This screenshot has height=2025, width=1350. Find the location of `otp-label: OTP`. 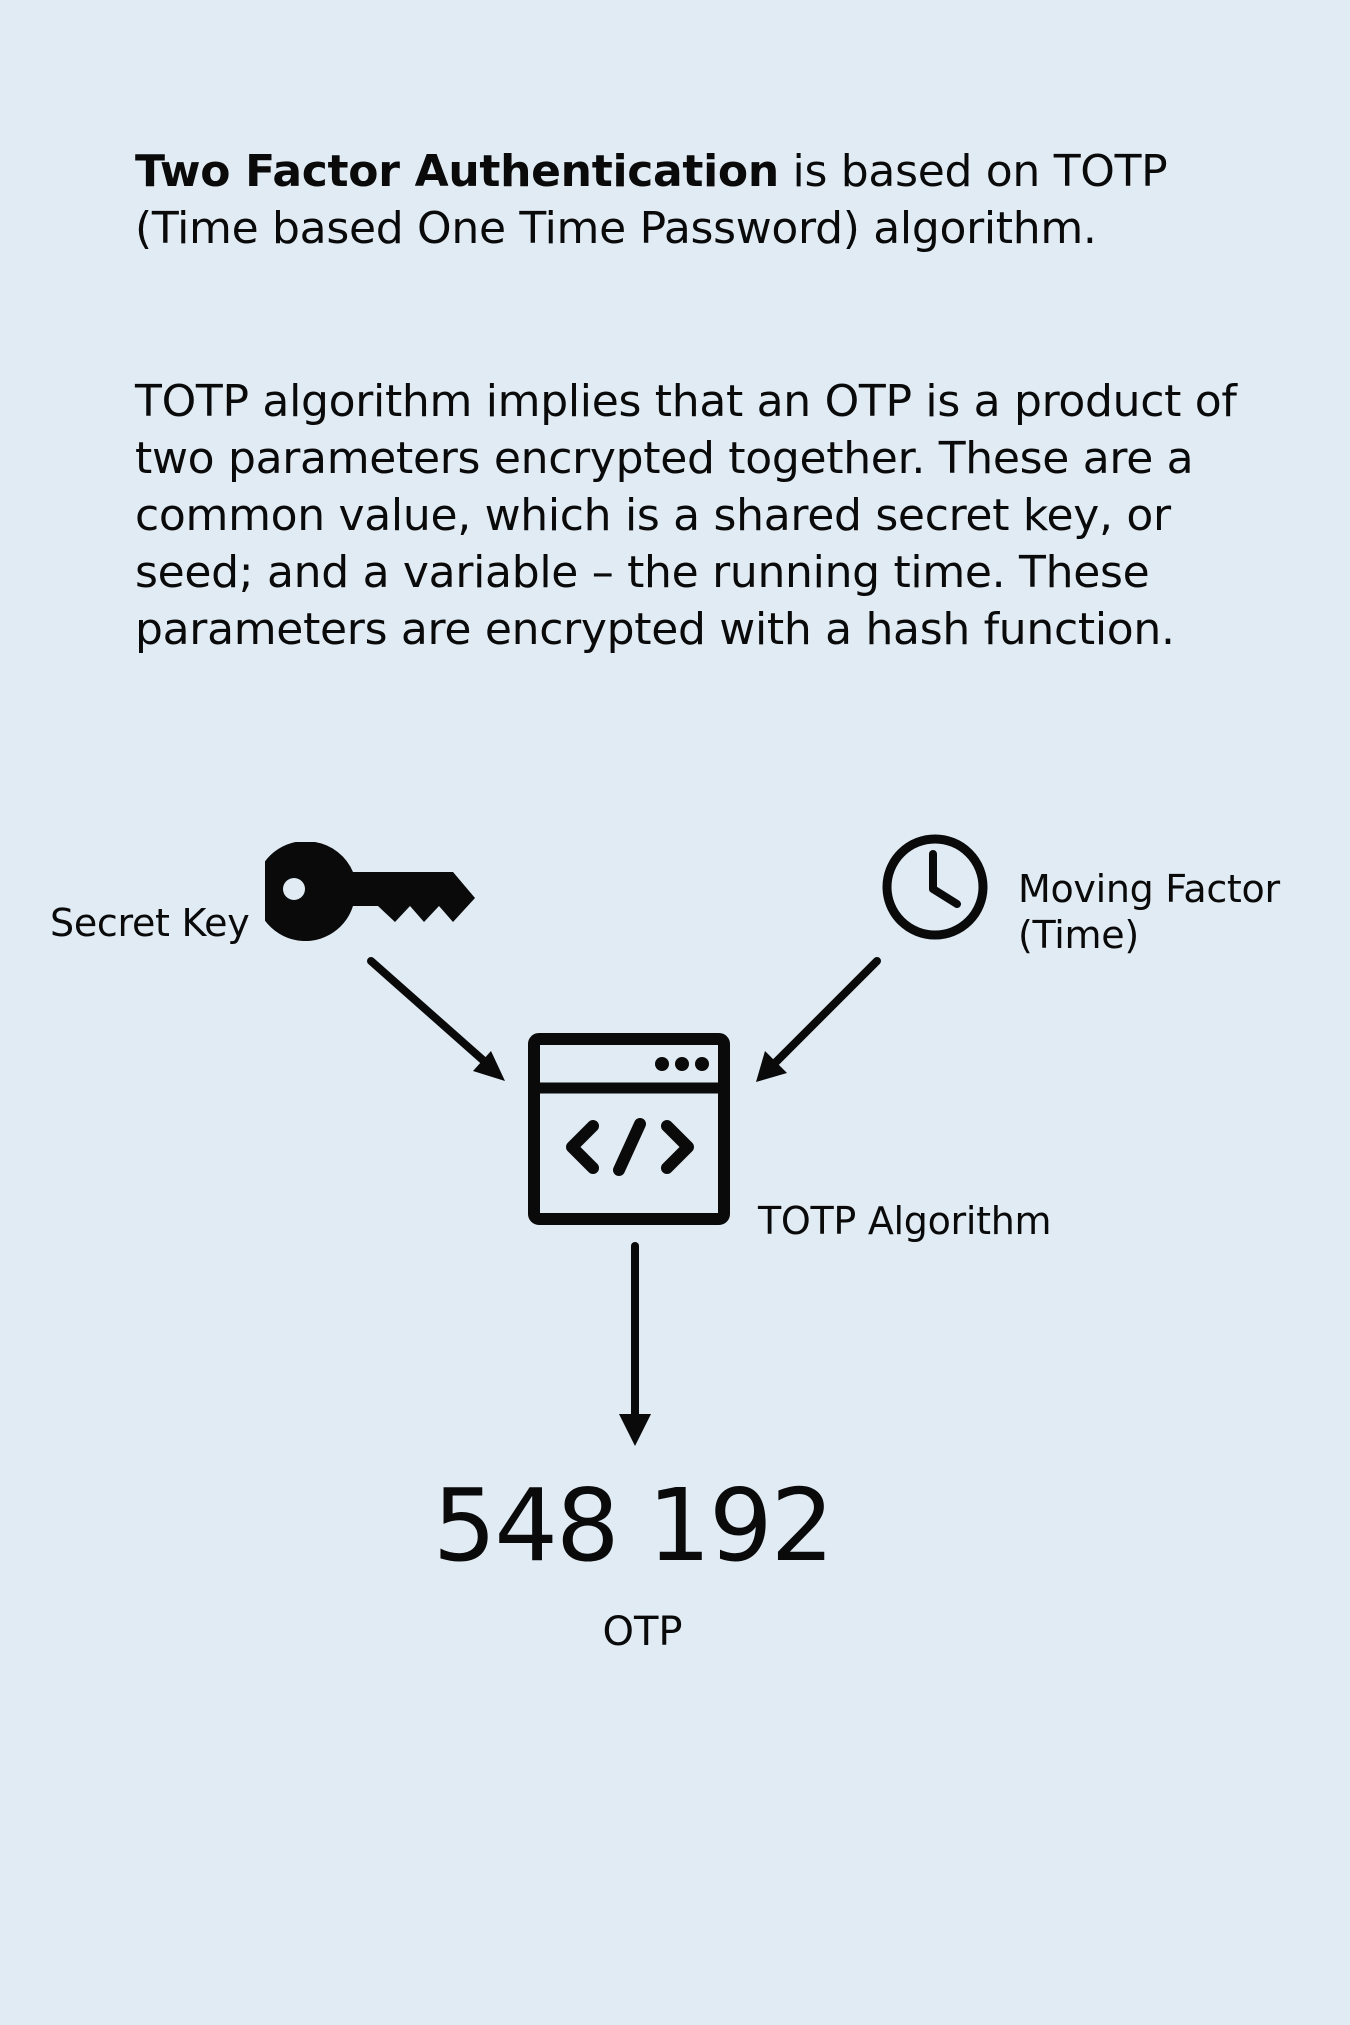

otp-label: OTP is located at coordinates (642, 1632).